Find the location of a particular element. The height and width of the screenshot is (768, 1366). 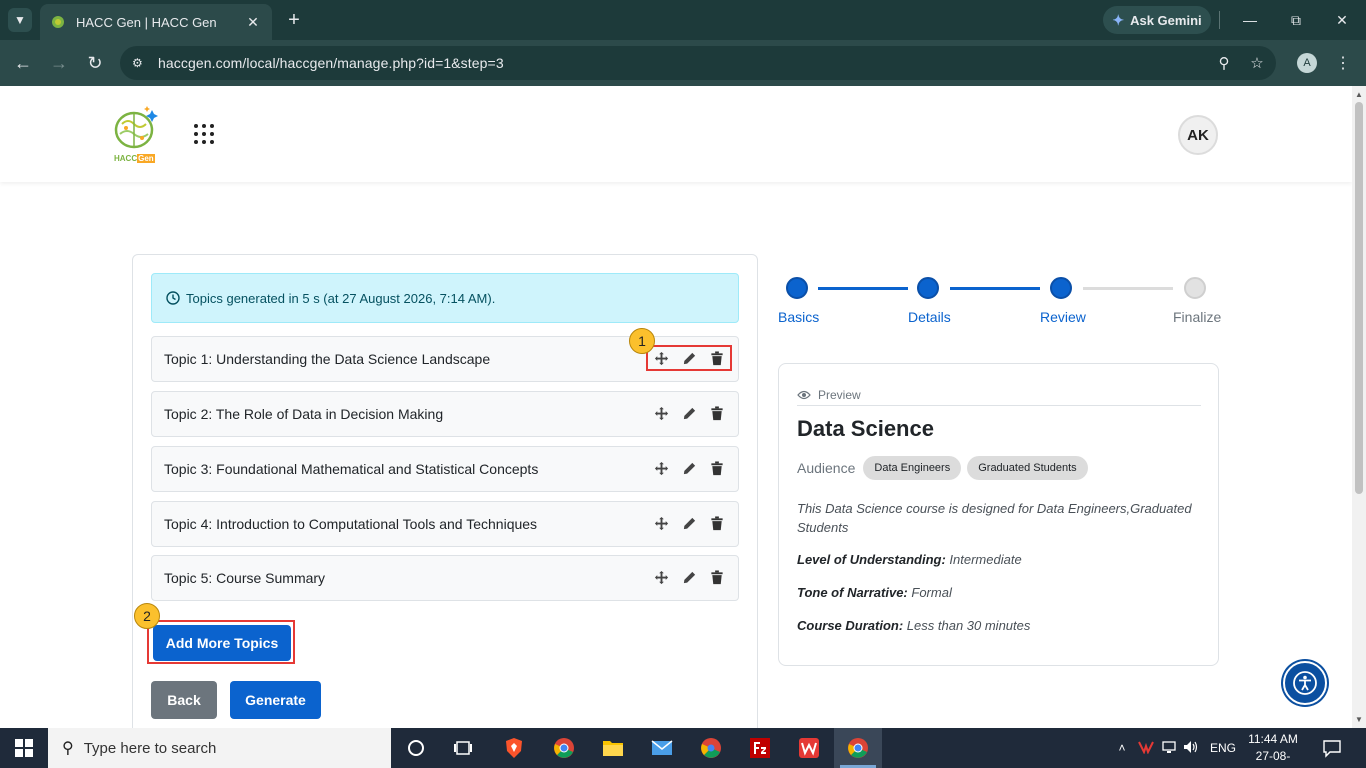

step-details-dot is located at coordinates (928, 288).